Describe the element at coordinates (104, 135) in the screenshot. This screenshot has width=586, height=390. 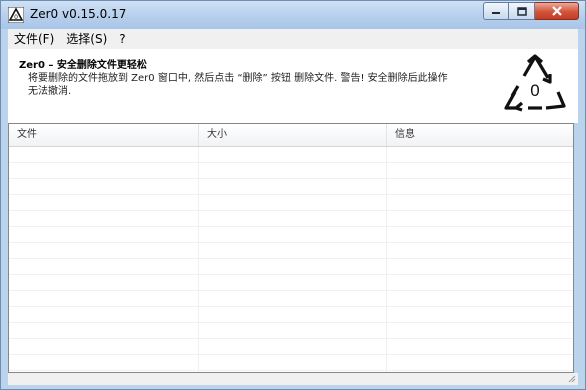
I see `column-header-file: 文件` at that location.